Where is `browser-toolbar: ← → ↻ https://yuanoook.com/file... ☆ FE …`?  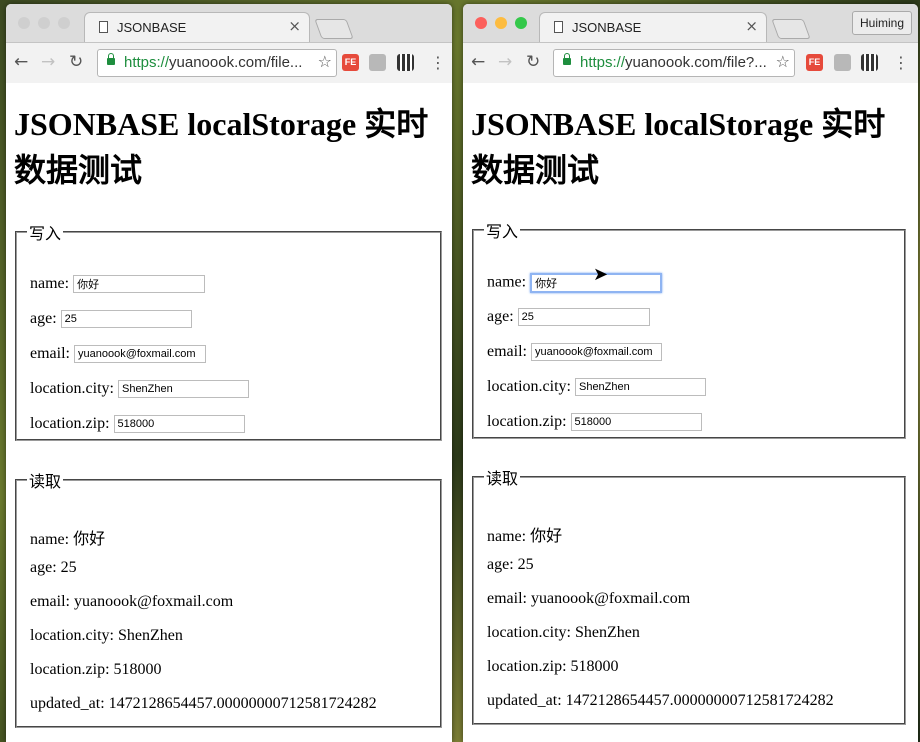
browser-toolbar: ← → ↻ https://yuanoook.com/file... ☆ FE … is located at coordinates (229, 63).